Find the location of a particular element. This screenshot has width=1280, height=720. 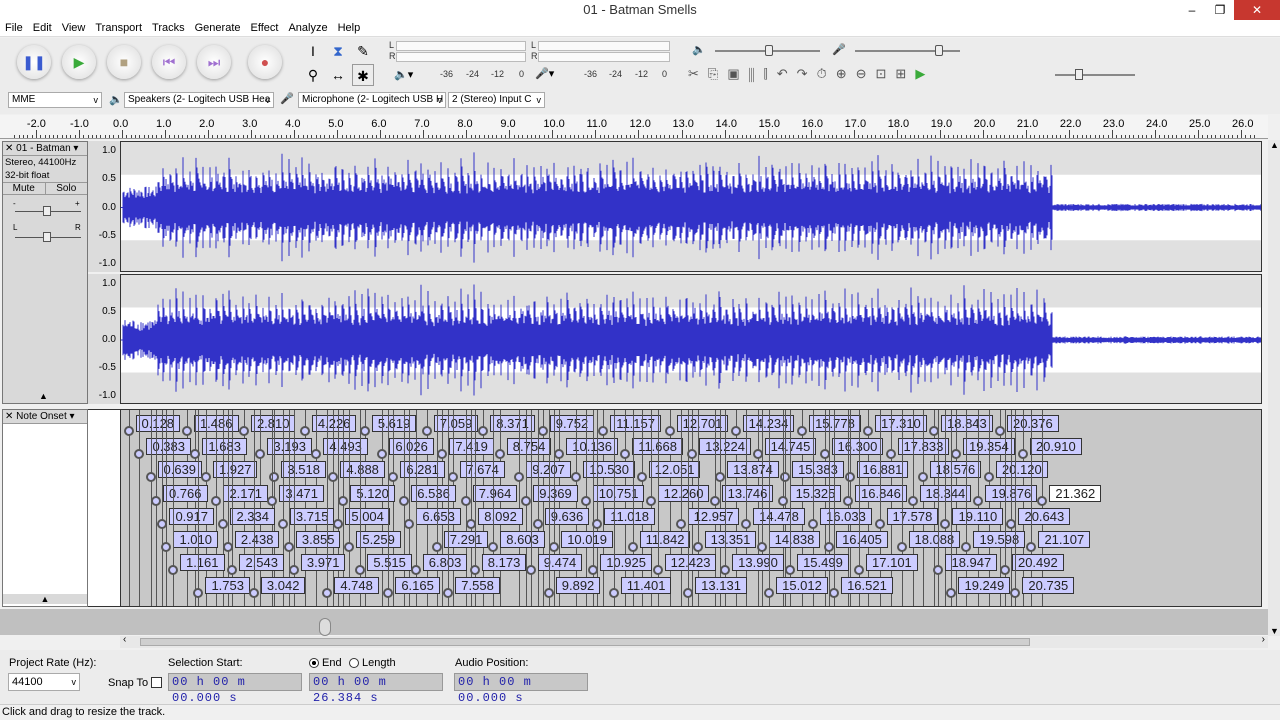

onset-label: 5.004 is located at coordinates (367, 516).